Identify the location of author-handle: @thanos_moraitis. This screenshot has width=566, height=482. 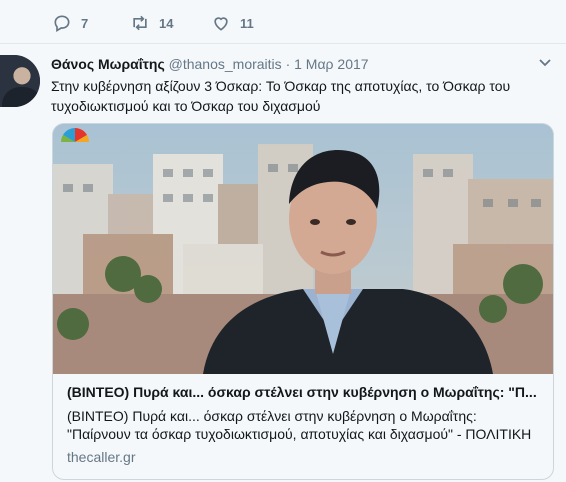
(225, 64).